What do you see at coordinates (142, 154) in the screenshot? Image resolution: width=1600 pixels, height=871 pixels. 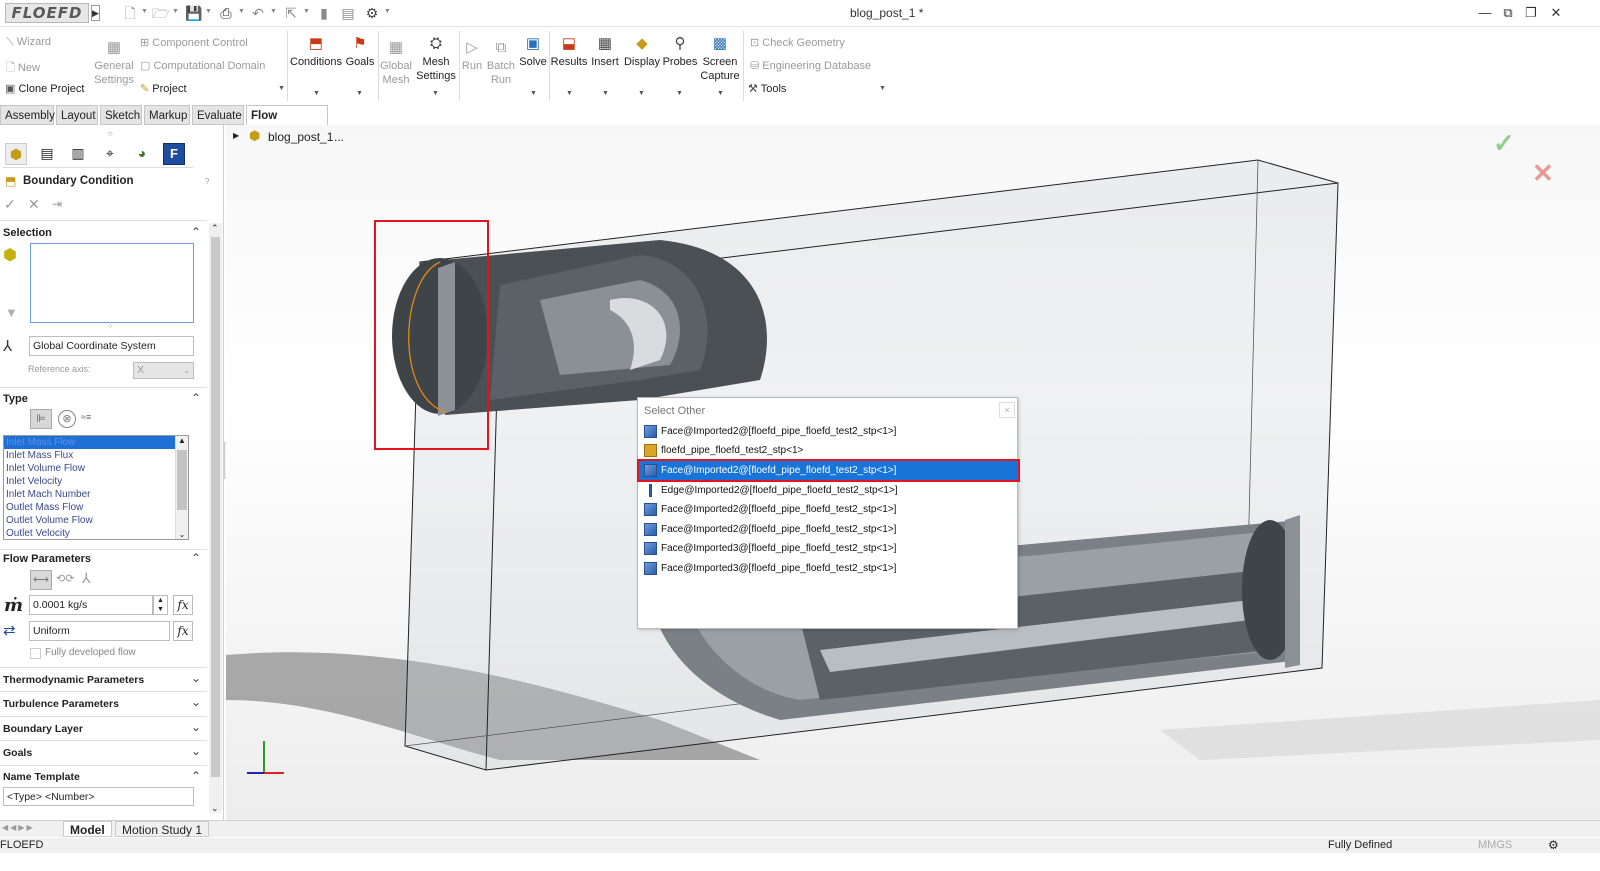 I see `appearance-manager-icon: ◕` at bounding box center [142, 154].